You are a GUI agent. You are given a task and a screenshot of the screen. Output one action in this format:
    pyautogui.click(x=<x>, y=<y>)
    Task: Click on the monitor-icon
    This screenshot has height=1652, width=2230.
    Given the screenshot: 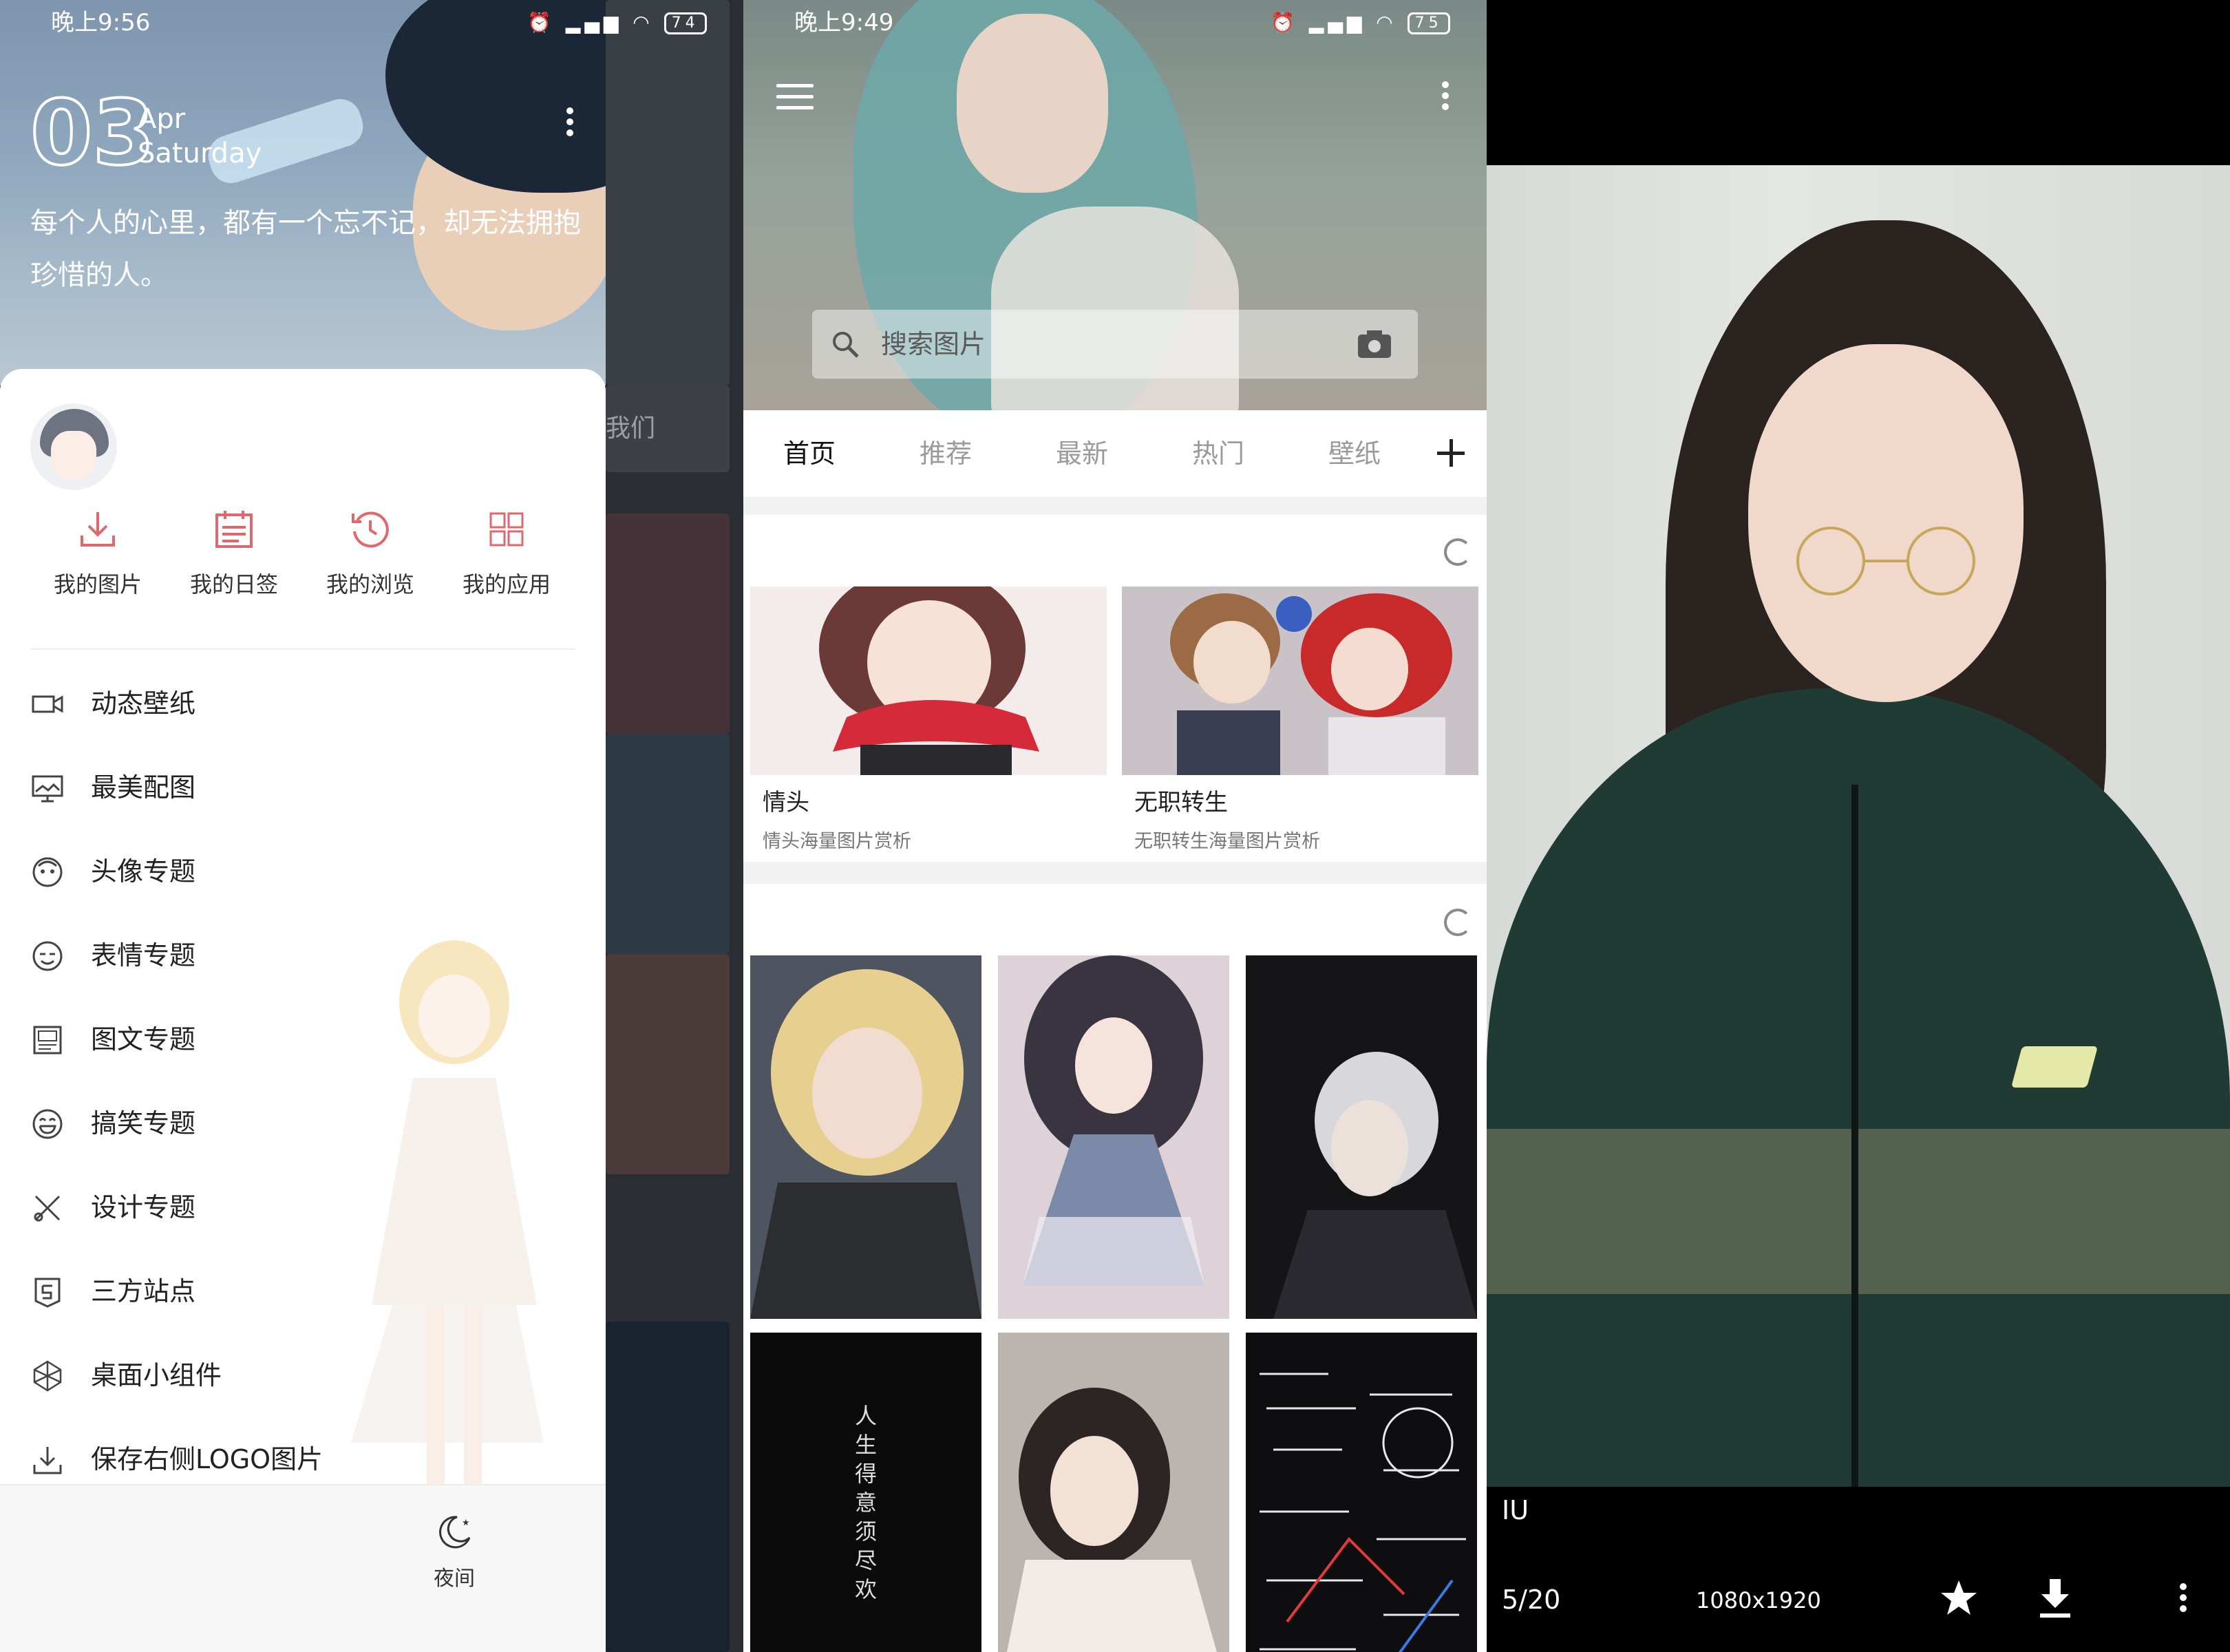 What is the action you would take?
    pyautogui.click(x=47, y=788)
    